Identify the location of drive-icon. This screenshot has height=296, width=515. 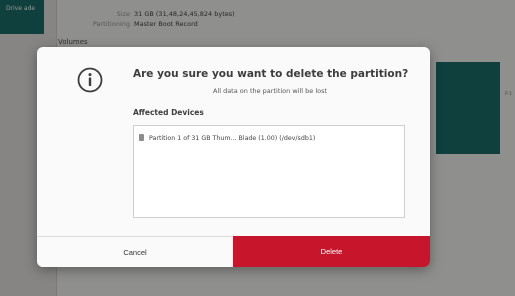
(141, 137).